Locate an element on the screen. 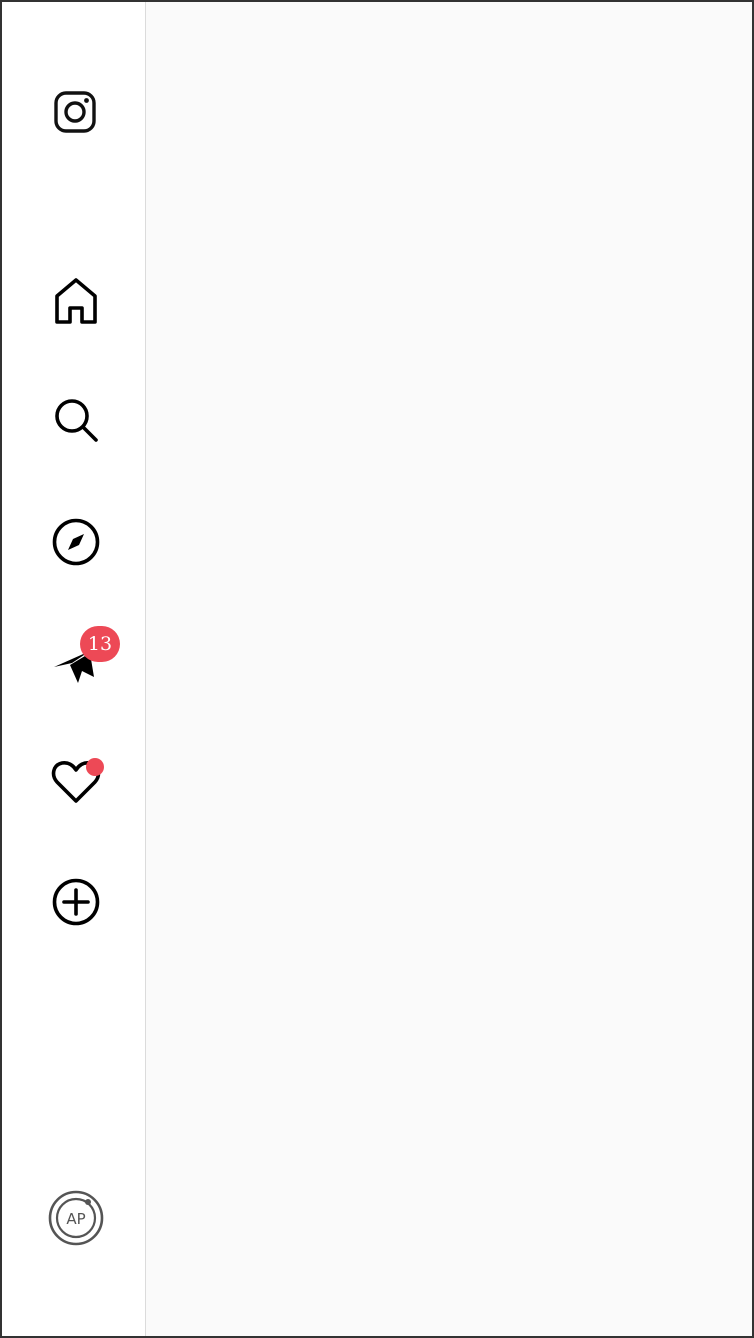 This screenshot has height=1338, width=754. avatar: AP is located at coordinates (76, 1218).